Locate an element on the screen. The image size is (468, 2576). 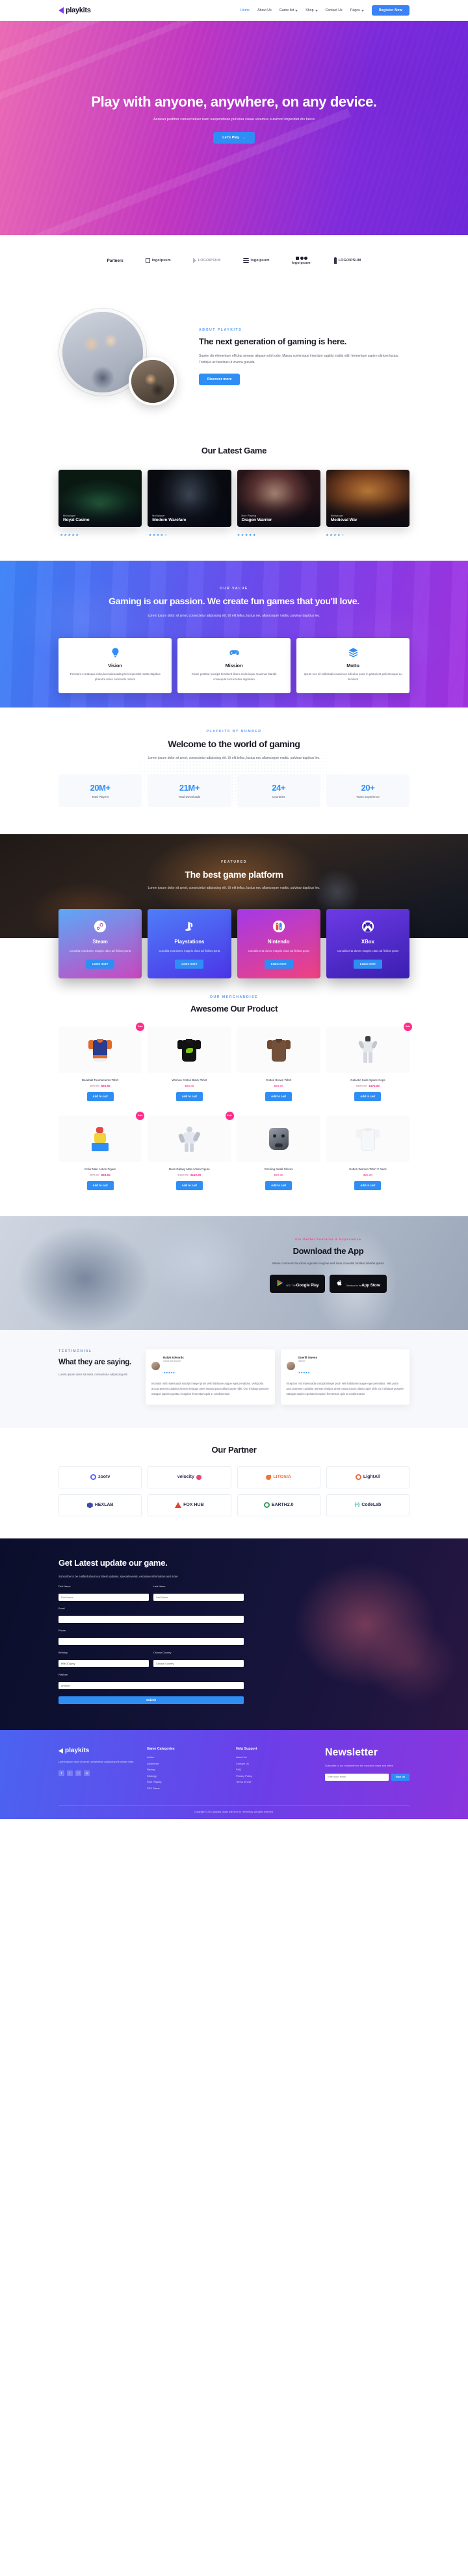
brand-logo: playkits is located at coordinates (75, 10).